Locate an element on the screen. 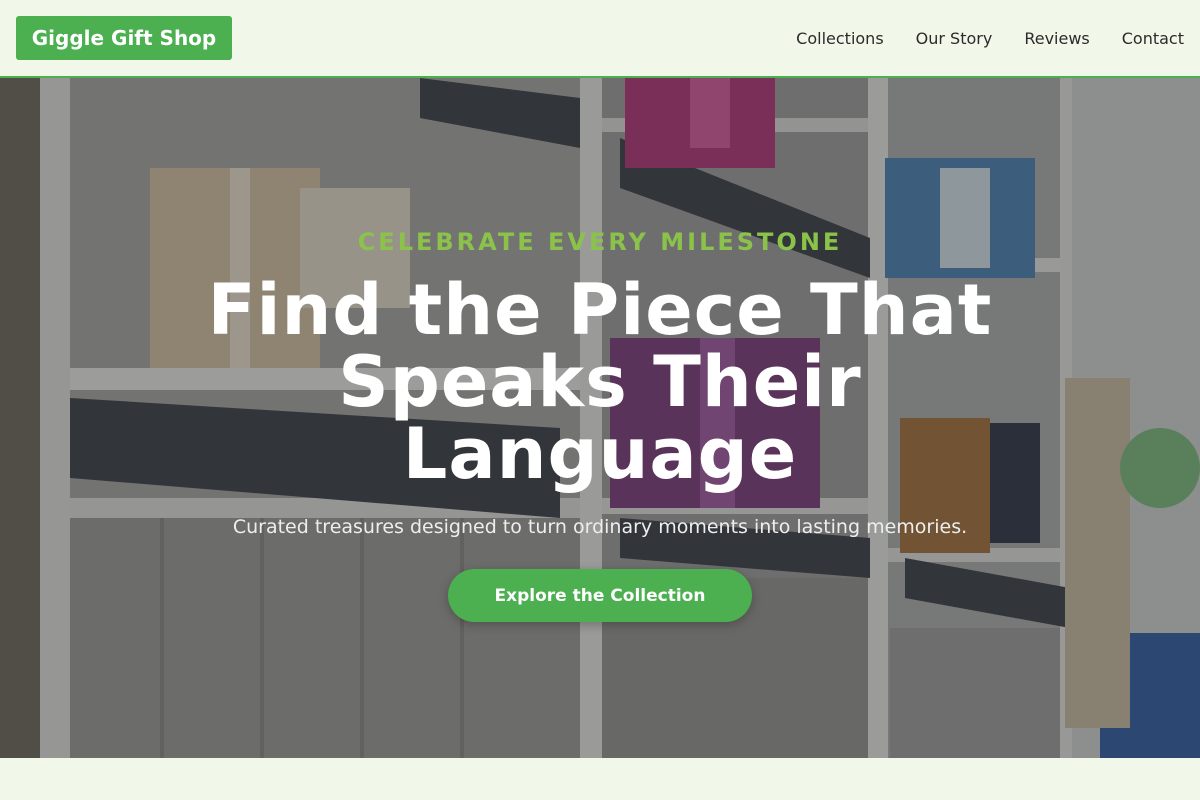 This screenshot has width=1200, height=800. page-bottom-strip is located at coordinates (600, 779).